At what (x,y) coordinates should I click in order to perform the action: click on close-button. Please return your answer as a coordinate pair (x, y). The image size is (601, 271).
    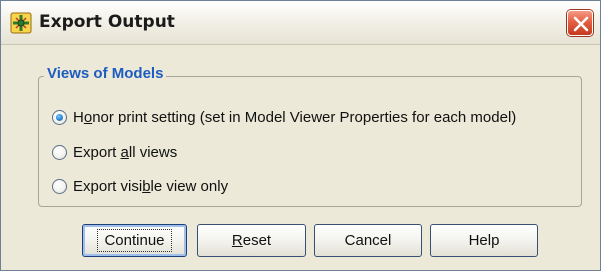
    Looking at the image, I should click on (580, 23).